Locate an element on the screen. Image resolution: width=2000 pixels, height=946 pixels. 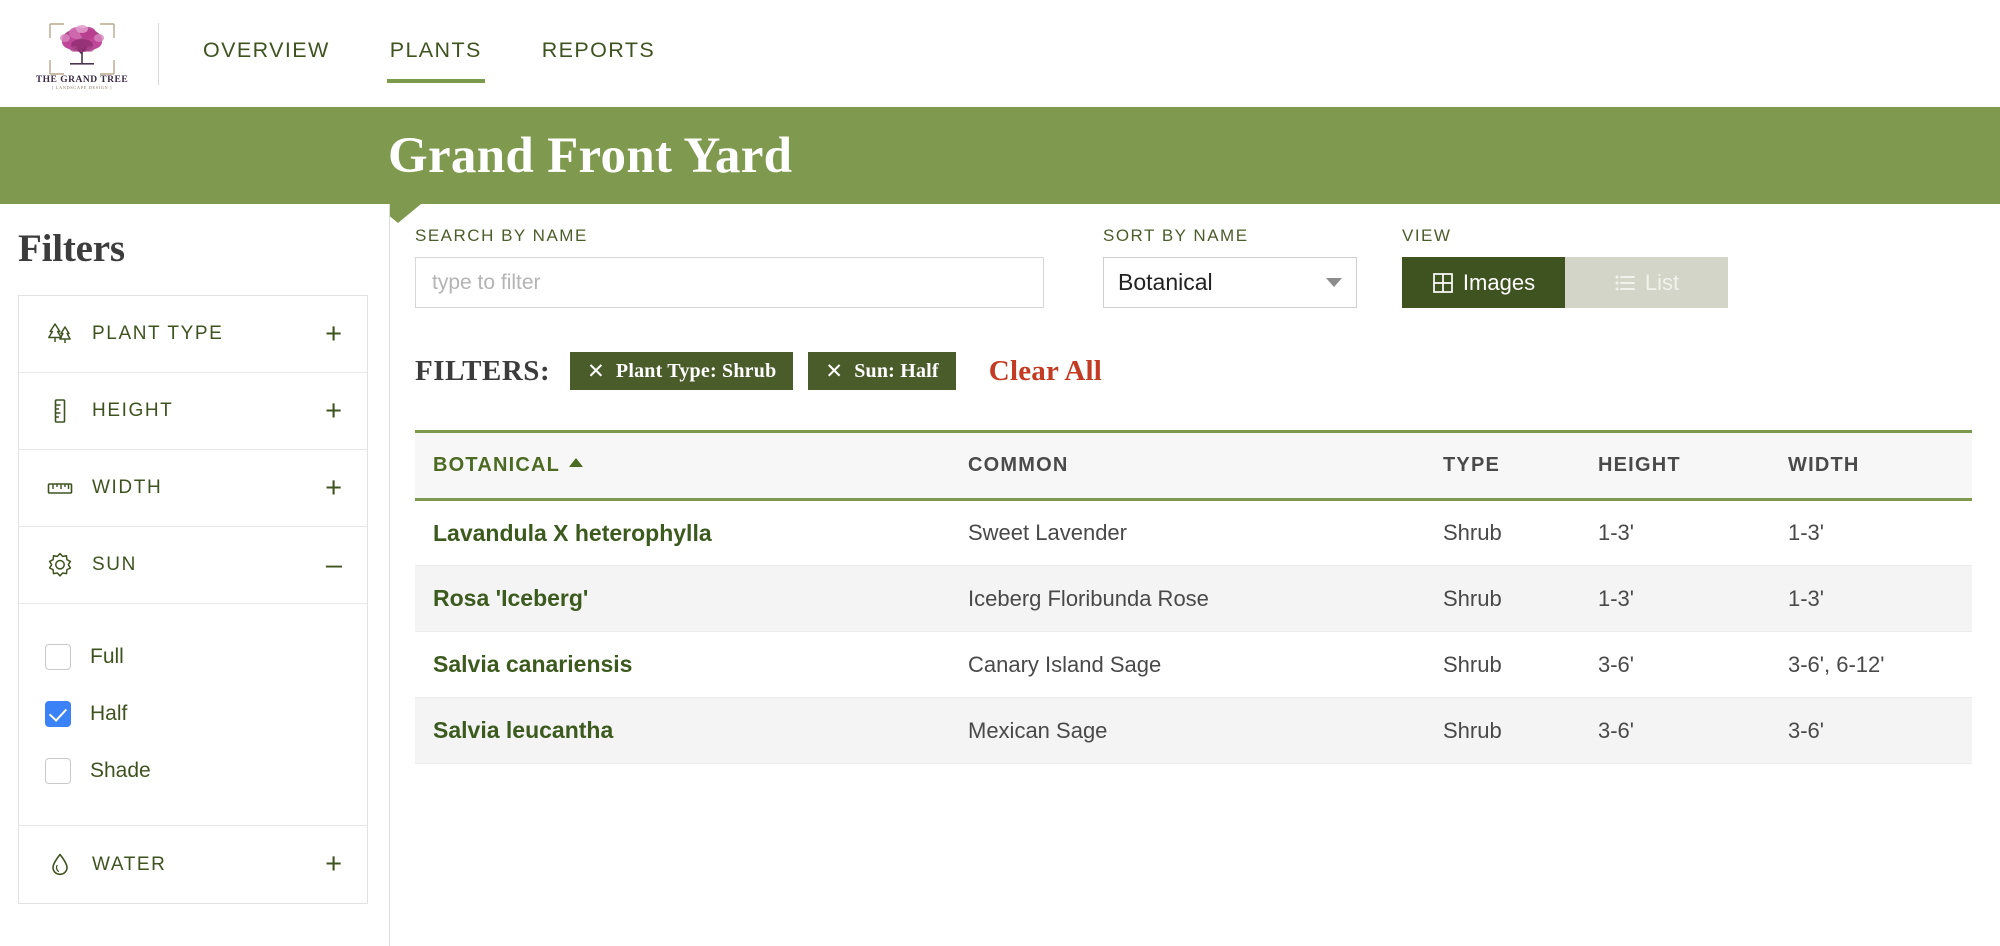
cell-width: 3-6' is located at coordinates (1806, 730).